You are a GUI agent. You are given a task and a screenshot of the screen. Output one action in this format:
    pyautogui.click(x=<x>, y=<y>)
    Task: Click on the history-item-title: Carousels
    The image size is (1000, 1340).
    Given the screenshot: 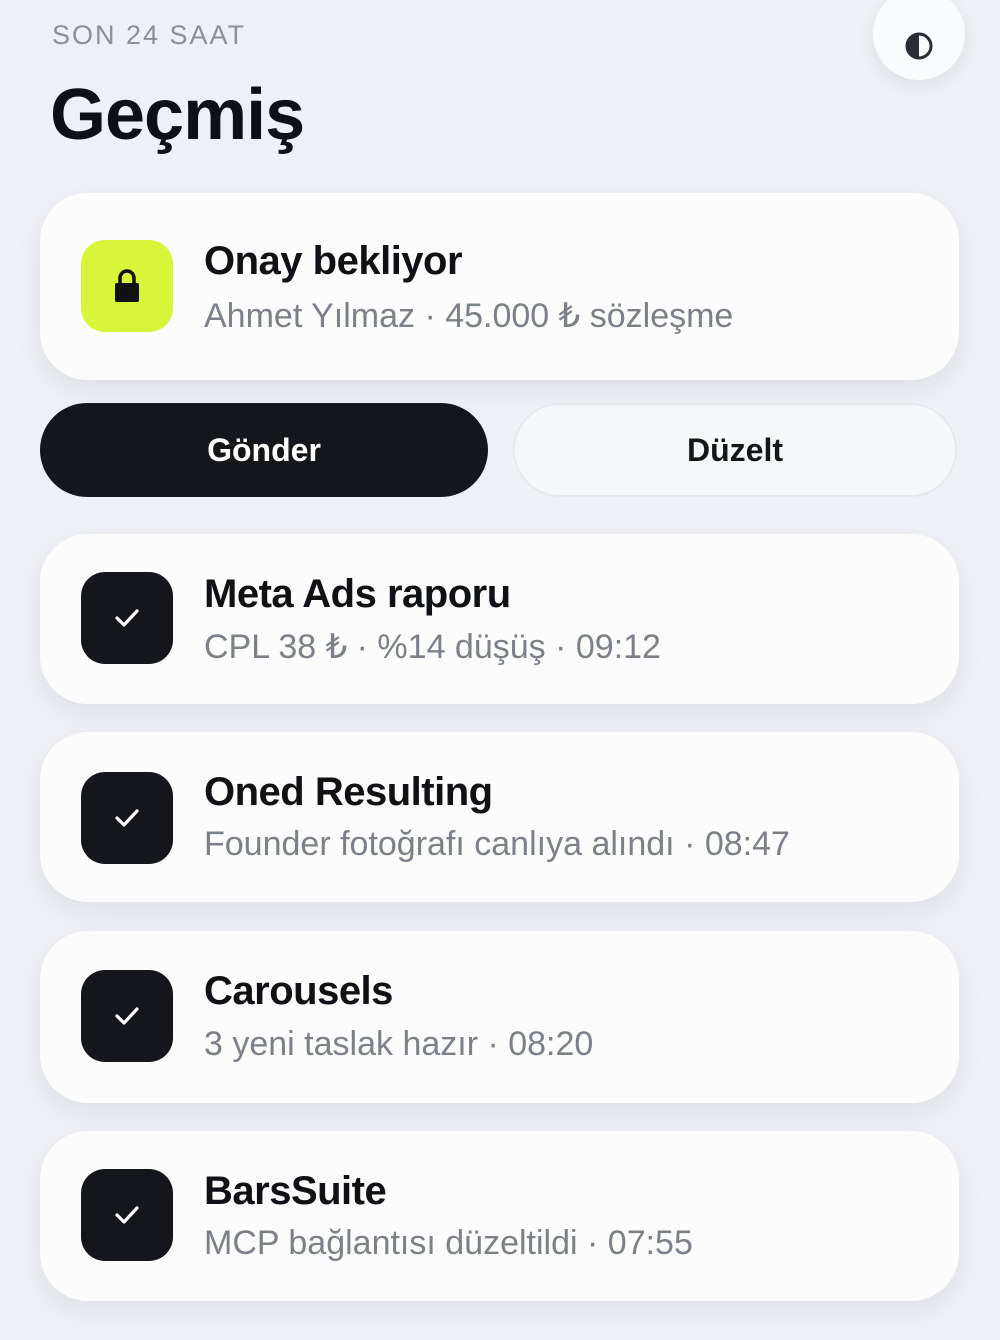 What is the action you would take?
    pyautogui.click(x=298, y=991)
    